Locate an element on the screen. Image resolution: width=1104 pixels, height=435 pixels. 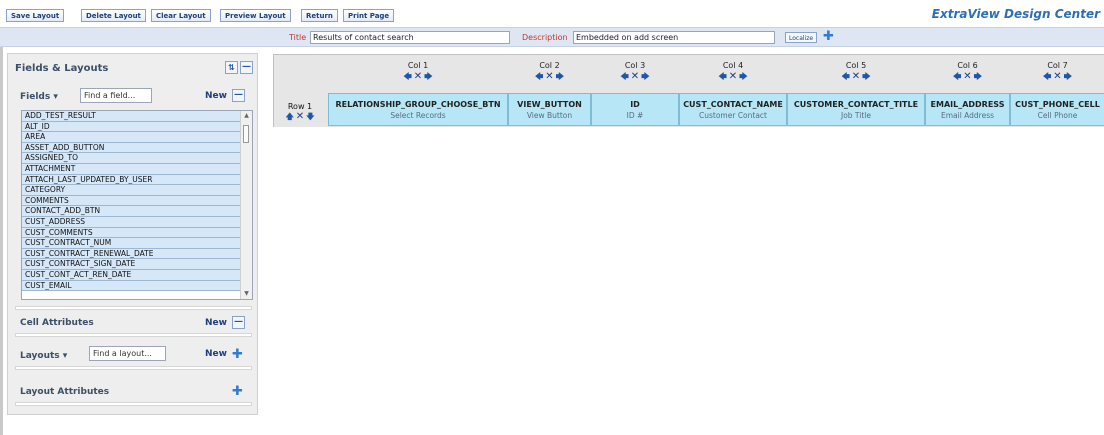
field-item: CUST_CONTRACT_NUM is located at coordinates (132, 243).